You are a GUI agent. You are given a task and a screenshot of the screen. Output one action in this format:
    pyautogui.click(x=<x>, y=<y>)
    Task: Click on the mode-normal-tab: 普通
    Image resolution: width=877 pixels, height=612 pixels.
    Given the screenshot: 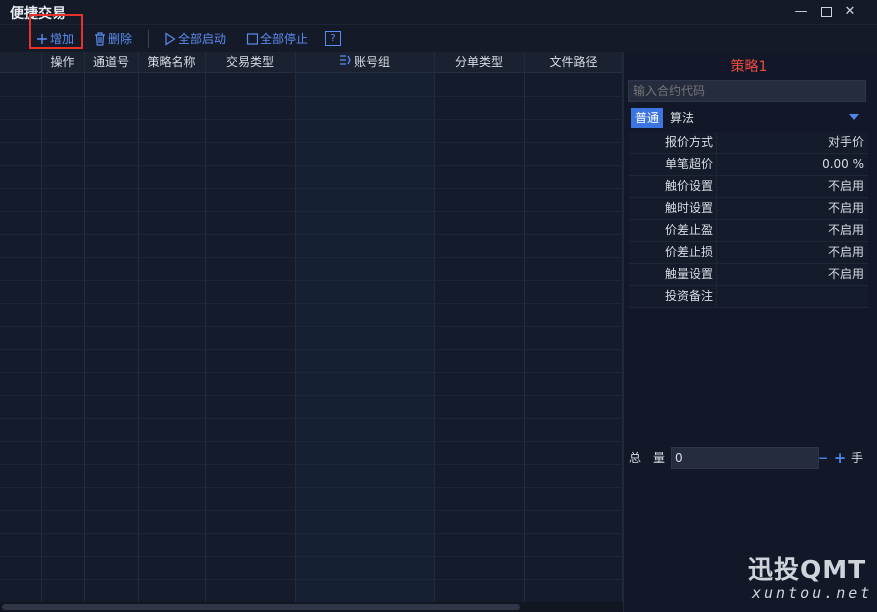 What is the action you would take?
    pyautogui.click(x=647, y=118)
    